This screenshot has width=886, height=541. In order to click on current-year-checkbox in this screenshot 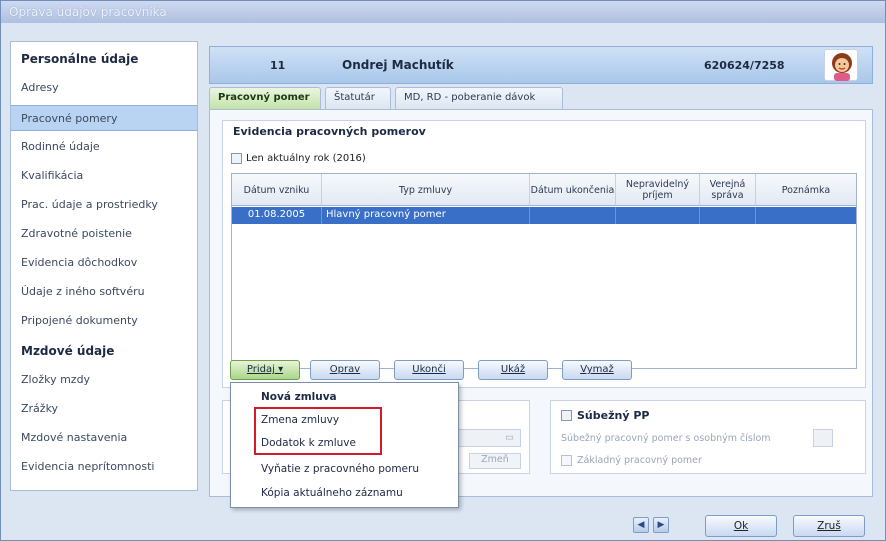, I will do `click(236, 158)`.